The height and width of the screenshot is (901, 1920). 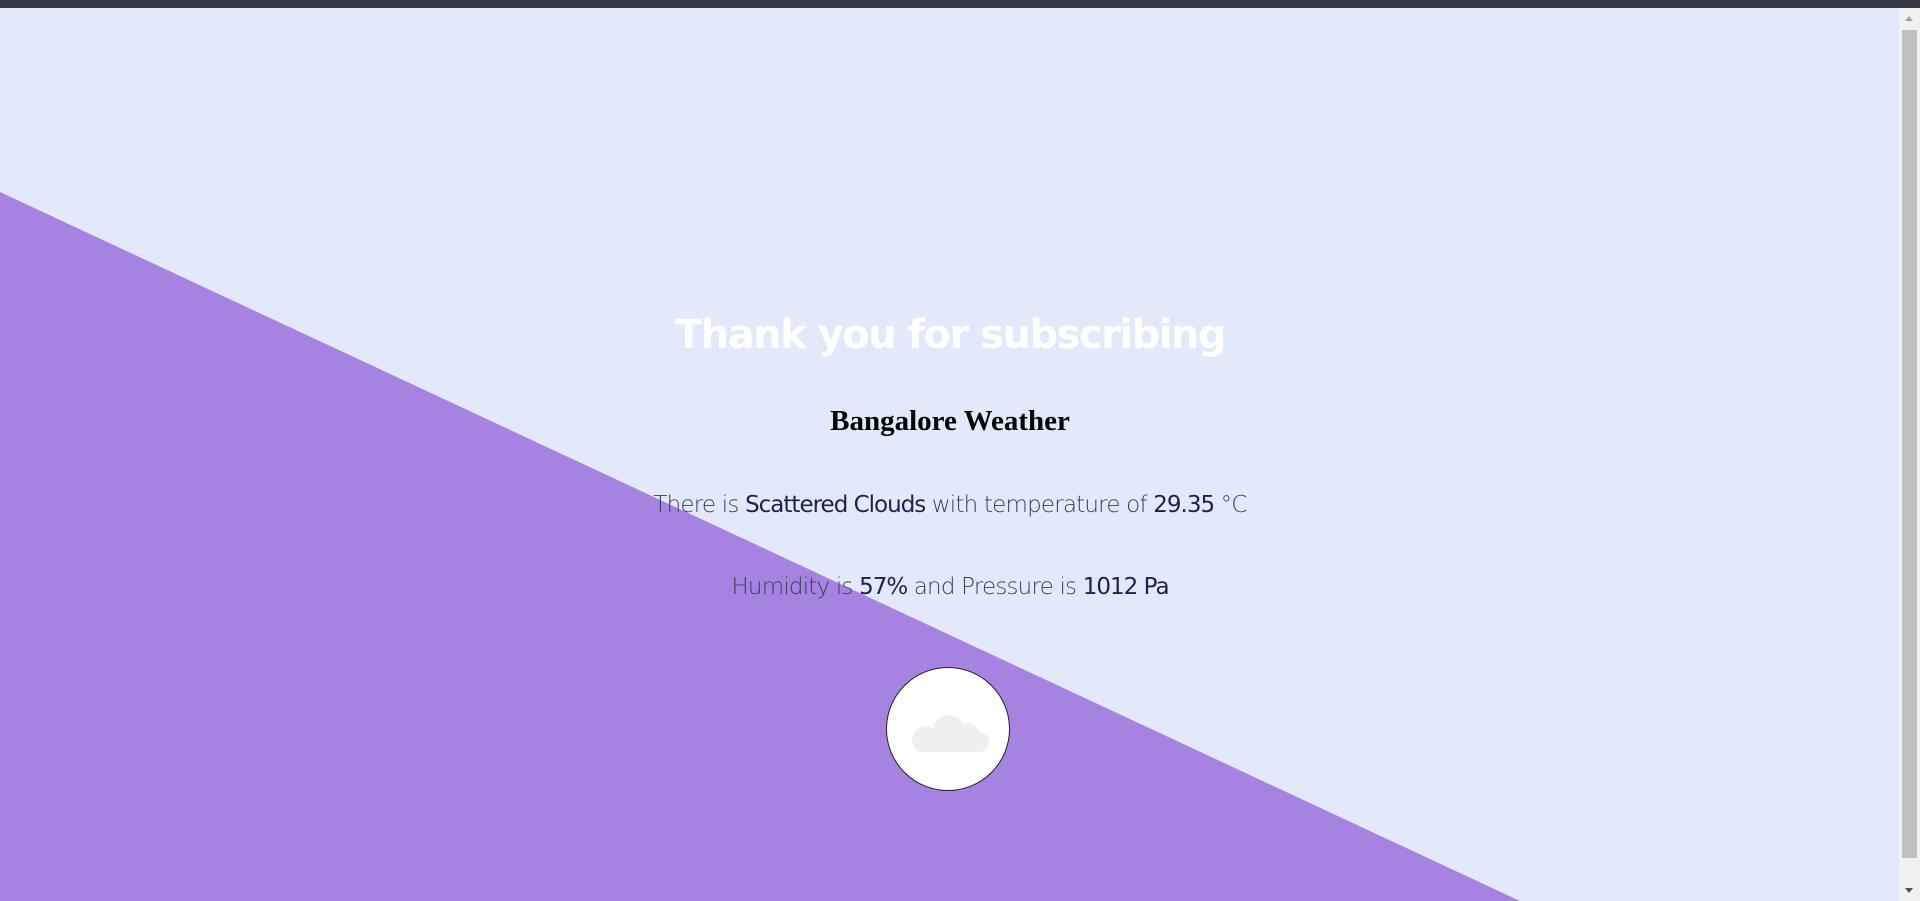 I want to click on weather-description: Scattered Clouds, so click(x=835, y=505).